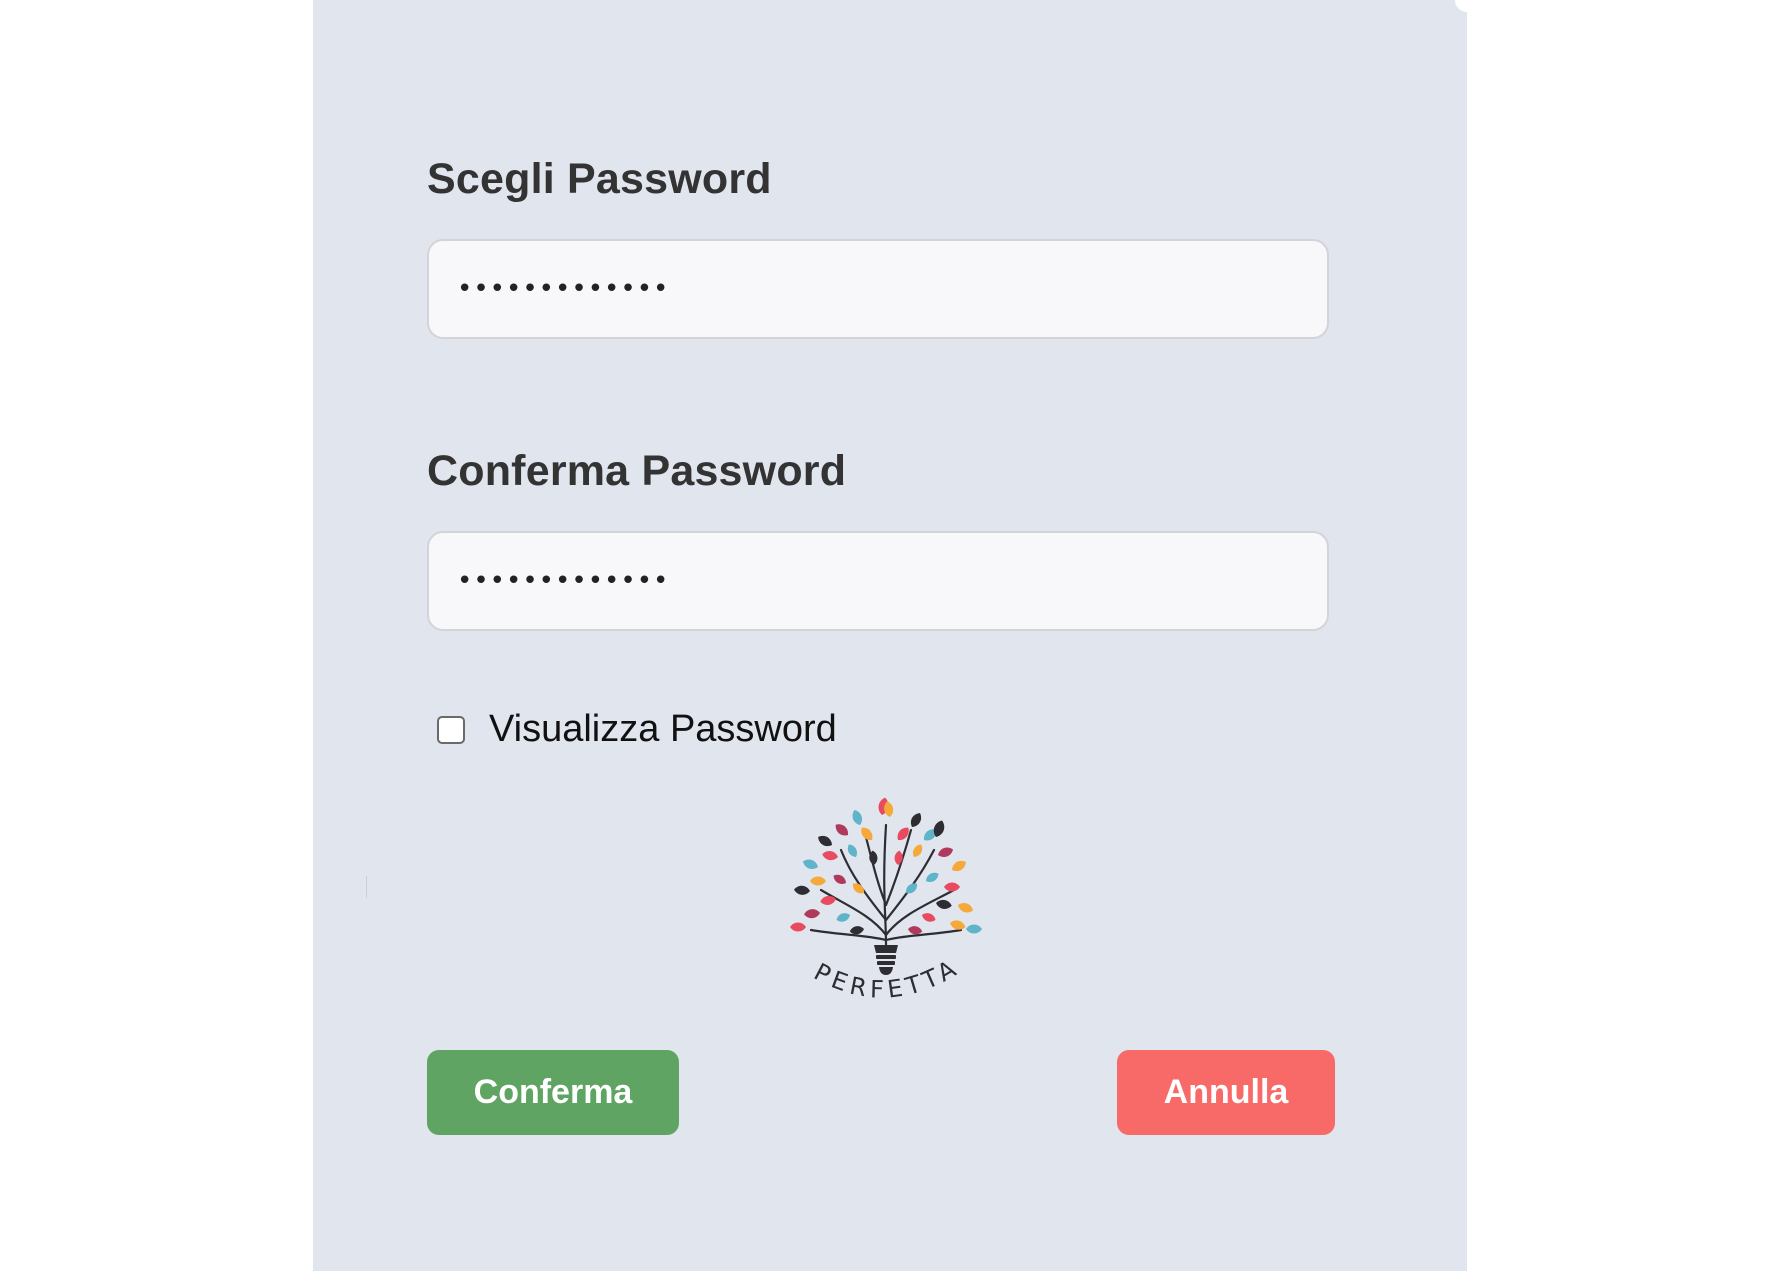  What do you see at coordinates (887, 978) in the screenshot?
I see `svg-text: PERFETTA` at bounding box center [887, 978].